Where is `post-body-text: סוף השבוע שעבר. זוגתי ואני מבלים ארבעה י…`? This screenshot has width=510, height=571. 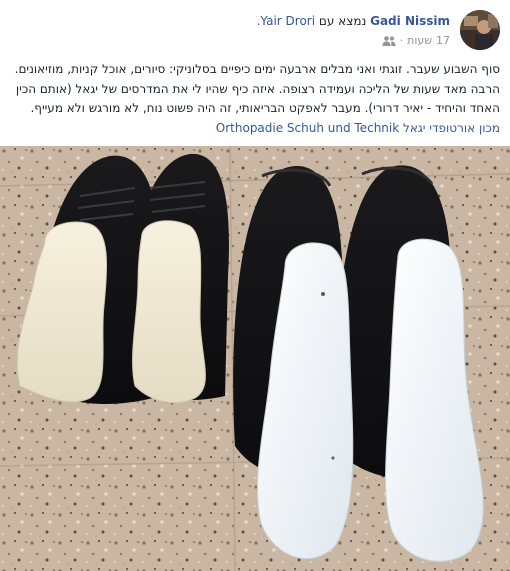 post-body-text: סוף השבוע שעבר. זוגתי ואני מבלים ארבעה י… is located at coordinates (257, 88).